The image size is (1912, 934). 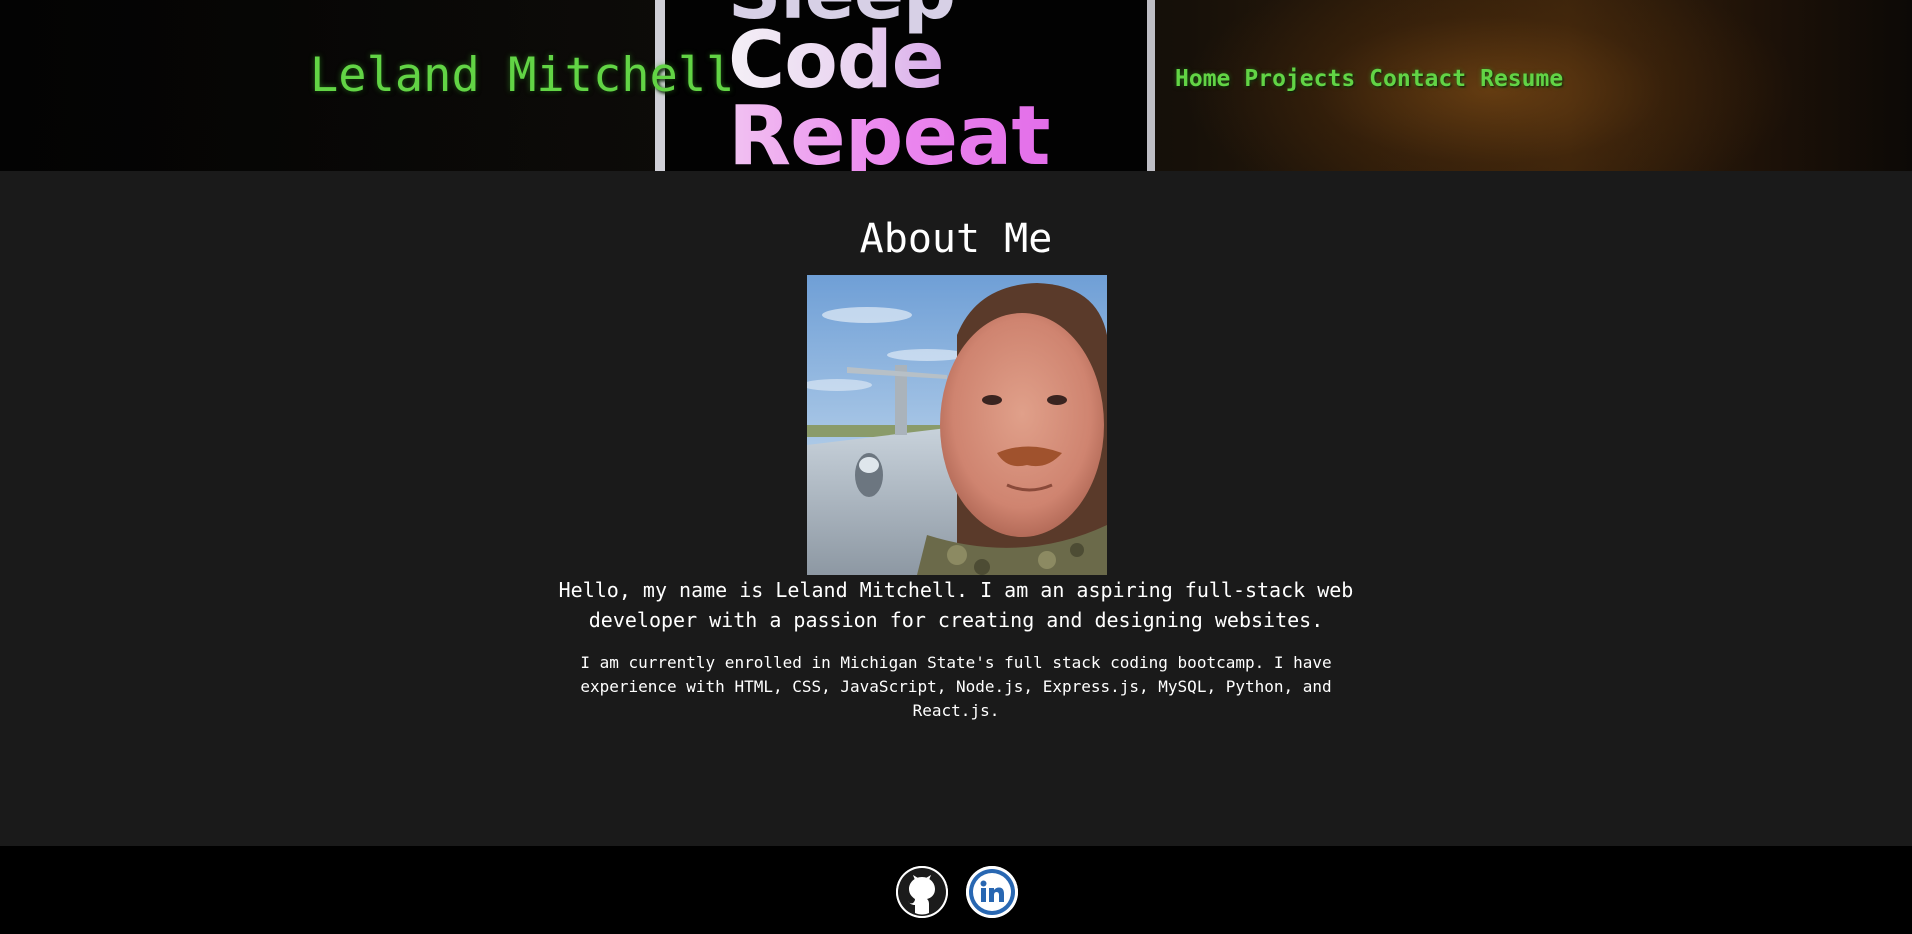 What do you see at coordinates (957, 425) in the screenshot?
I see `profile-photo` at bounding box center [957, 425].